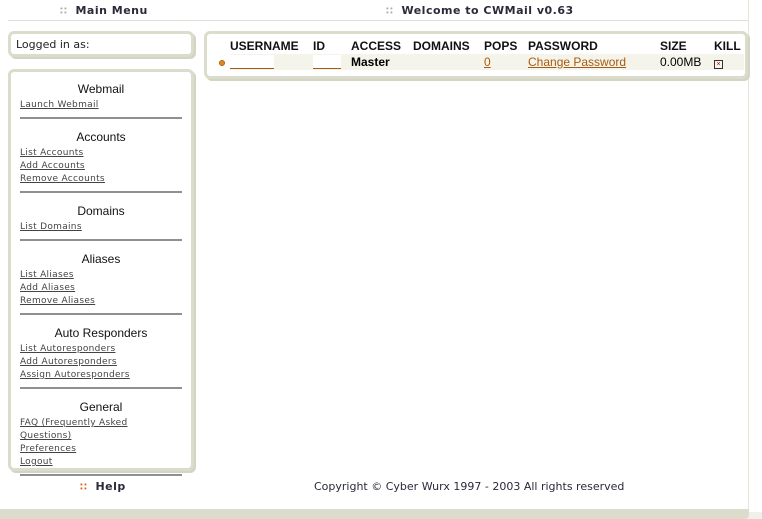 This screenshot has height=519, width=762. What do you see at coordinates (101, 166) in the screenshot?
I see `menu-link-add-accounts: Add Accounts` at bounding box center [101, 166].